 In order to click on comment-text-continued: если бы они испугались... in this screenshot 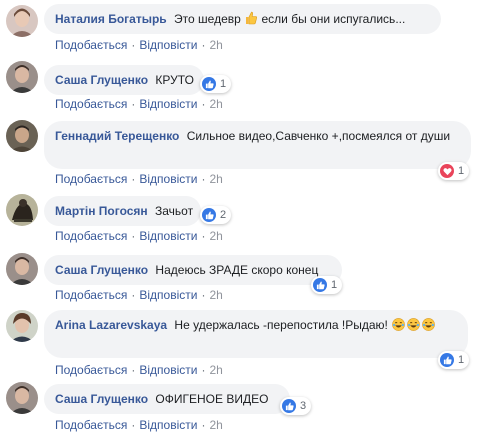, I will do `click(333, 19)`.